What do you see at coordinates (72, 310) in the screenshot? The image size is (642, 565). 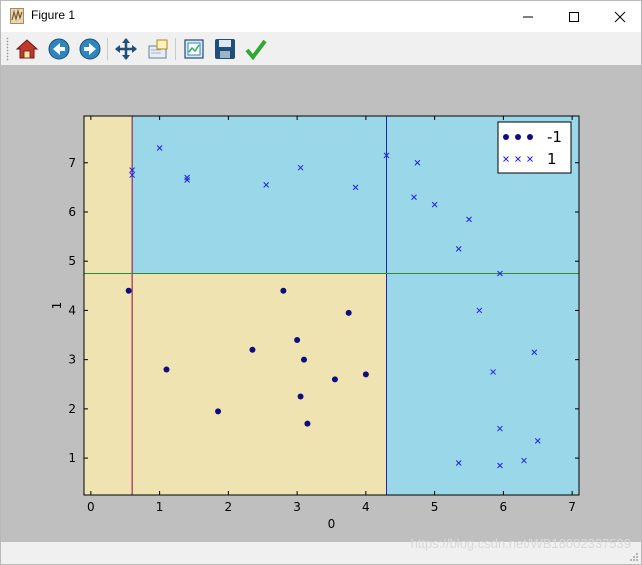 I see `y-tick-label: 4` at bounding box center [72, 310].